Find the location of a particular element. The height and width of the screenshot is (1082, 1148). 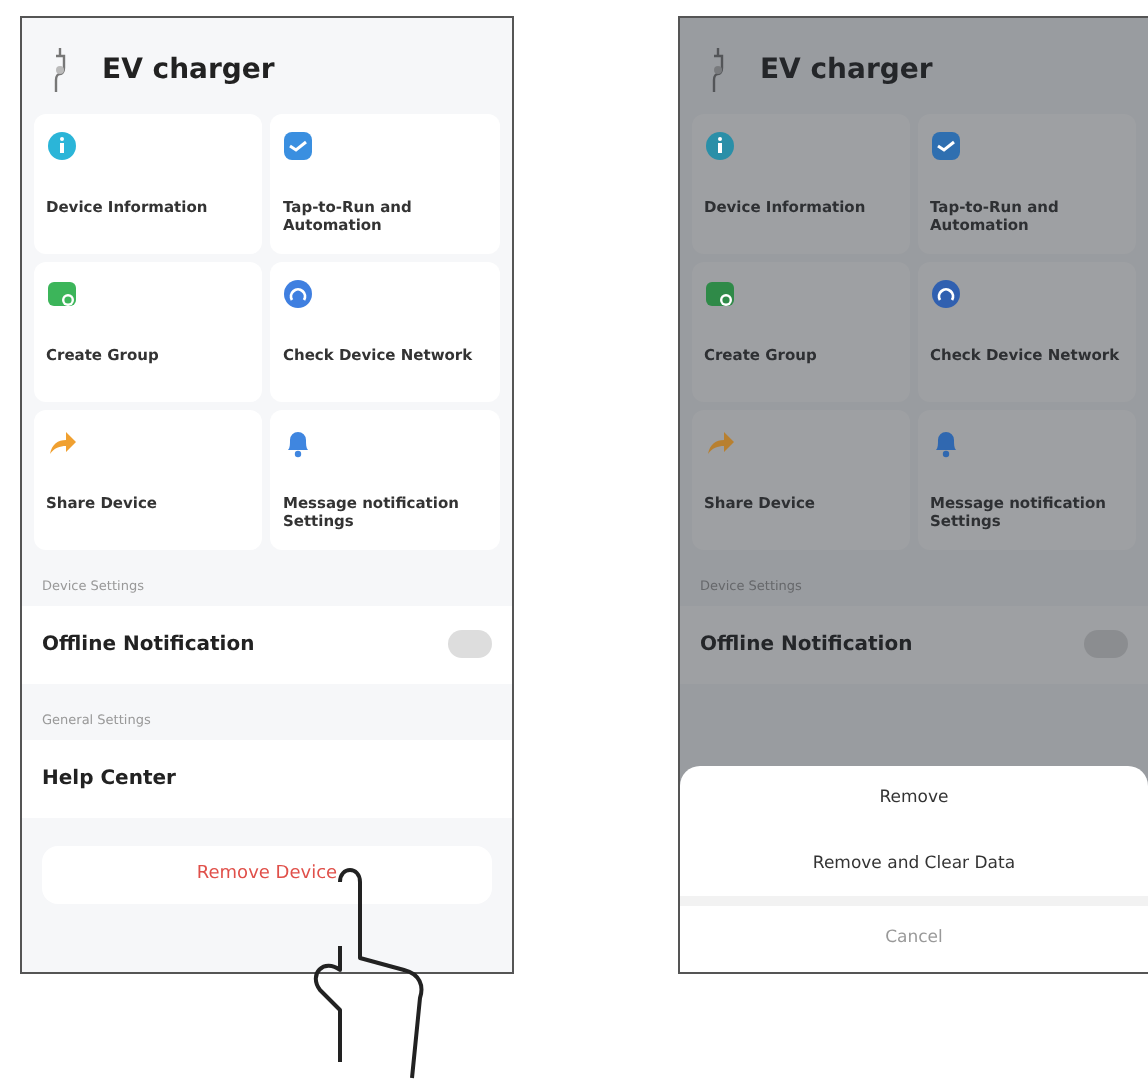

settings-row: Help Center is located at coordinates (267, 778).